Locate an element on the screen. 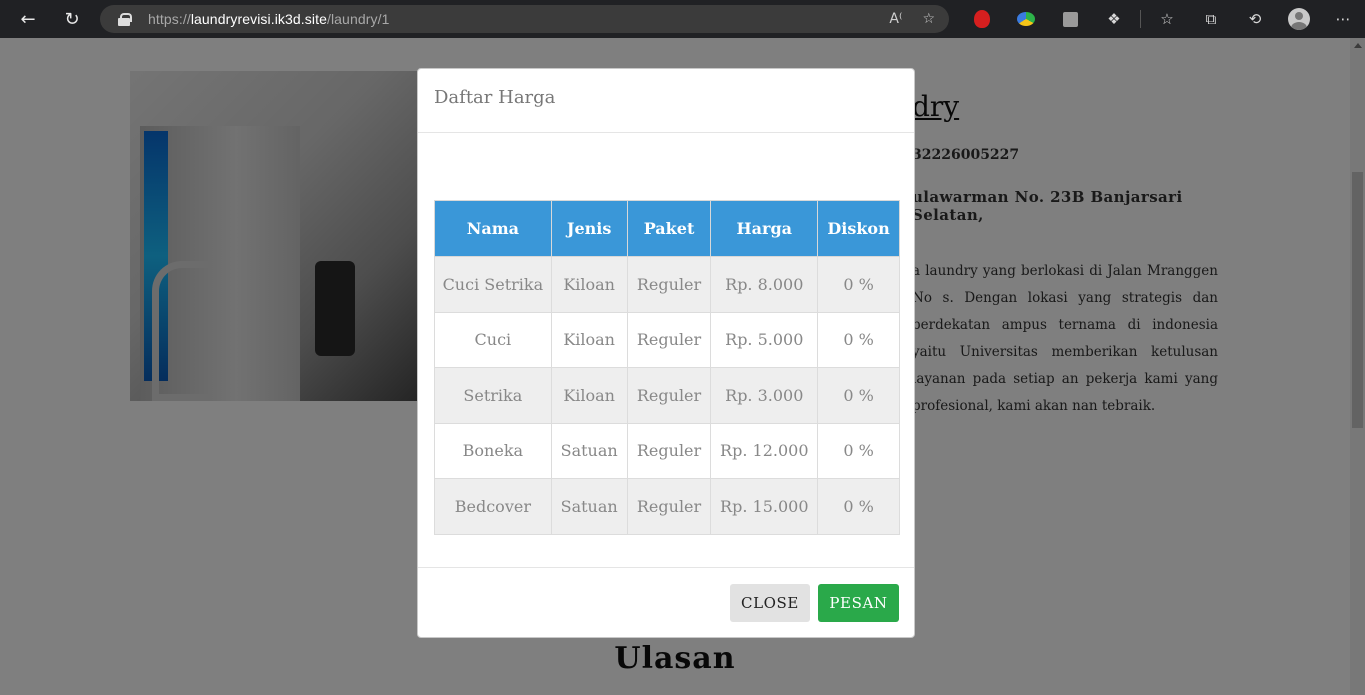 The width and height of the screenshot is (1365, 695). column-header-jenis: Jenis is located at coordinates (589, 228).